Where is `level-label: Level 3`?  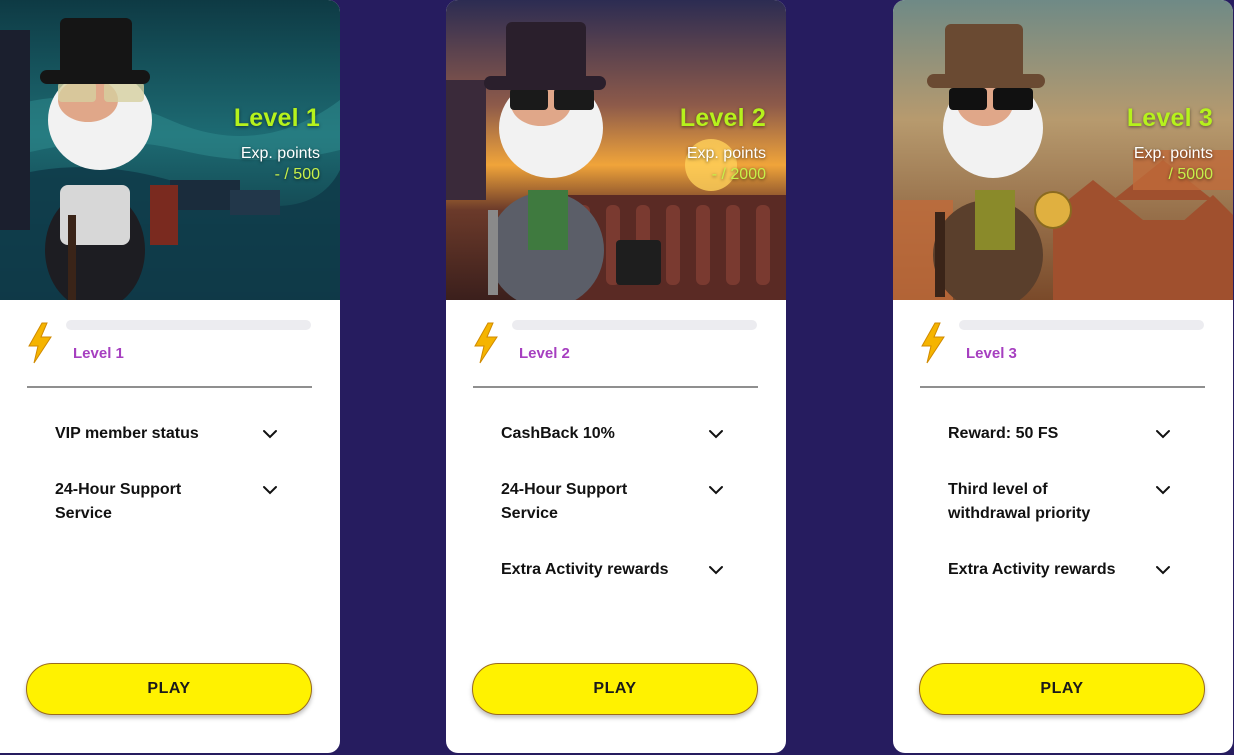
level-label: Level 3 is located at coordinates (991, 353).